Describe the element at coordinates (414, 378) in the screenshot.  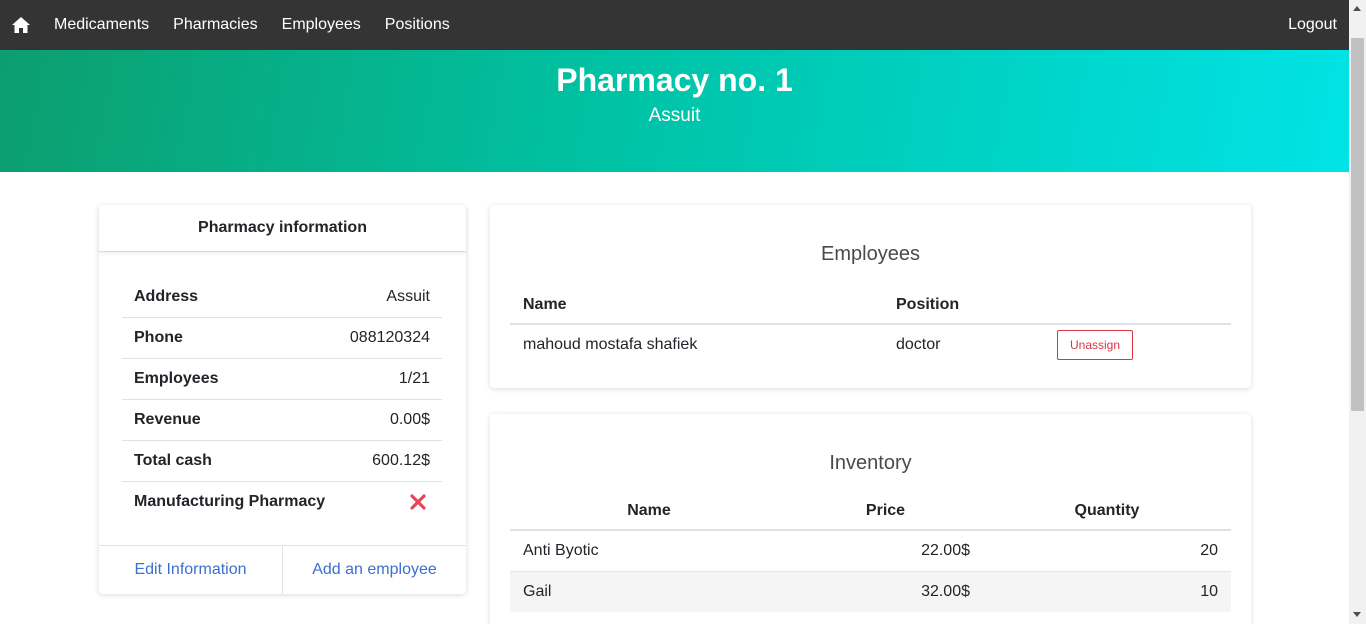
I see `info-value: 1/21` at that location.